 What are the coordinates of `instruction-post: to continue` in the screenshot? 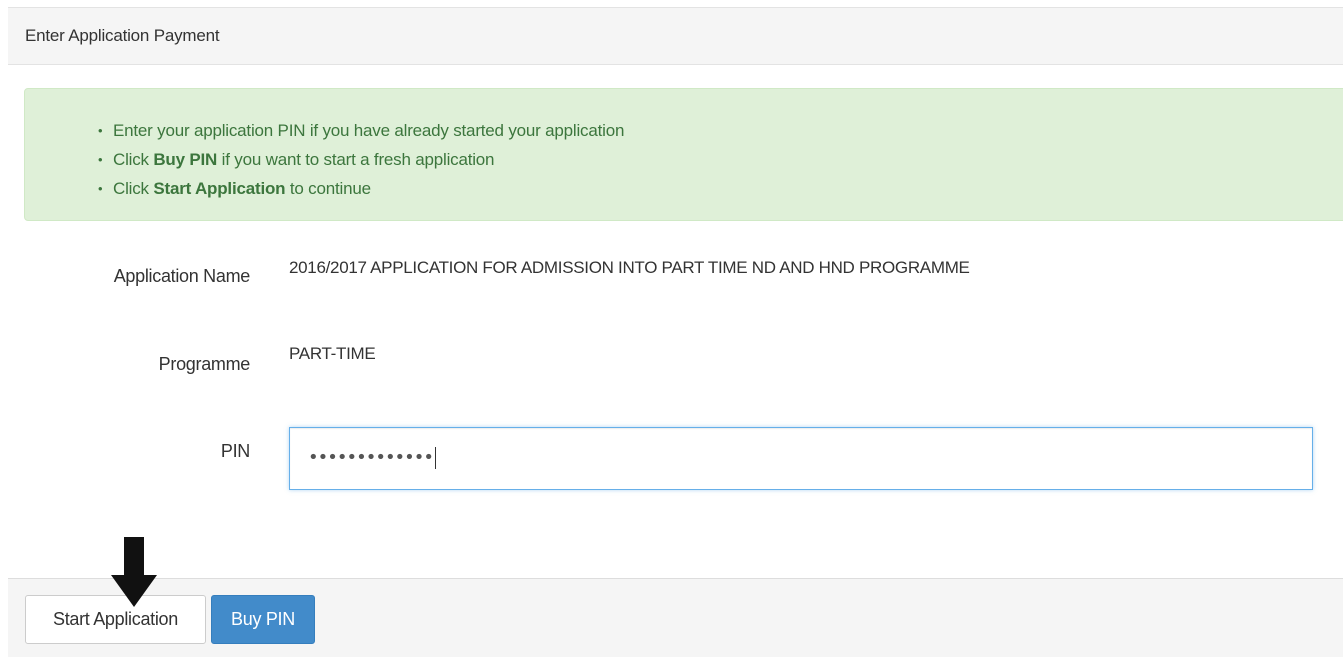 It's located at (328, 188).